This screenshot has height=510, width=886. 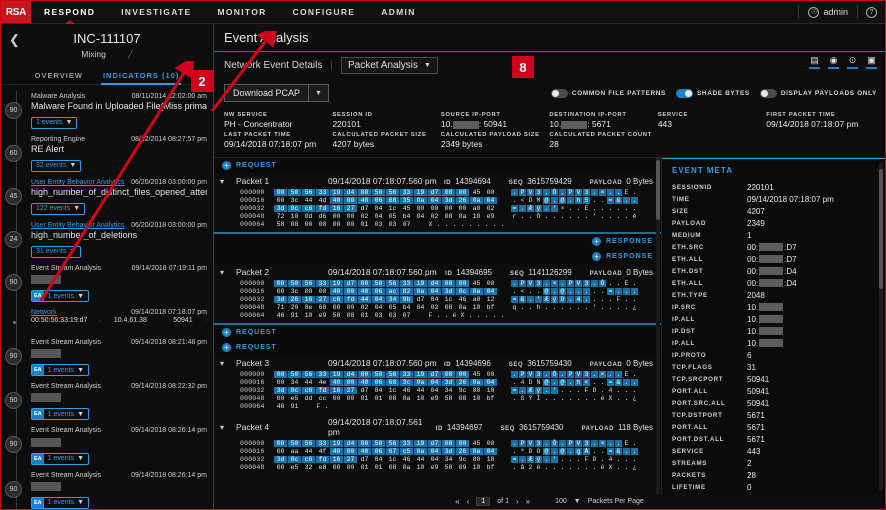 I want to click on prev-page-button: ‹, so click(x=468, y=501).